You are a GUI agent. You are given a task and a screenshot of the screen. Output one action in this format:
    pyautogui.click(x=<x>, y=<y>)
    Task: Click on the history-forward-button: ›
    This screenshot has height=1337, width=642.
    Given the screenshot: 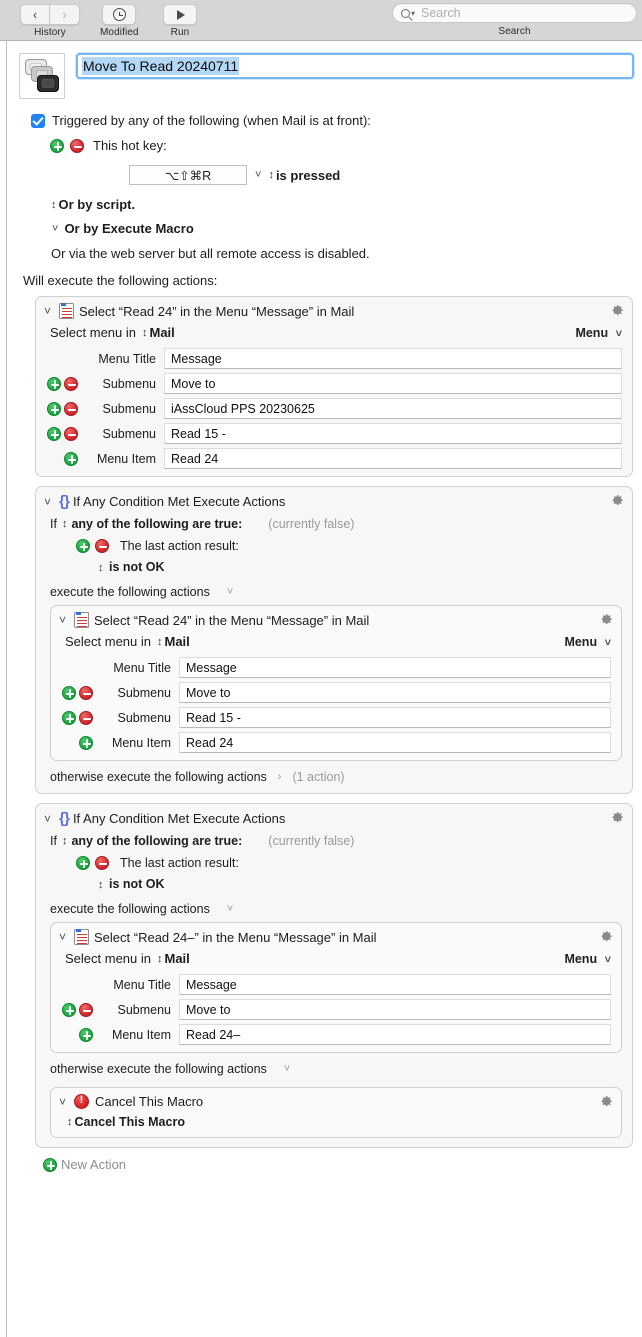 What is the action you would take?
    pyautogui.click(x=65, y=14)
    